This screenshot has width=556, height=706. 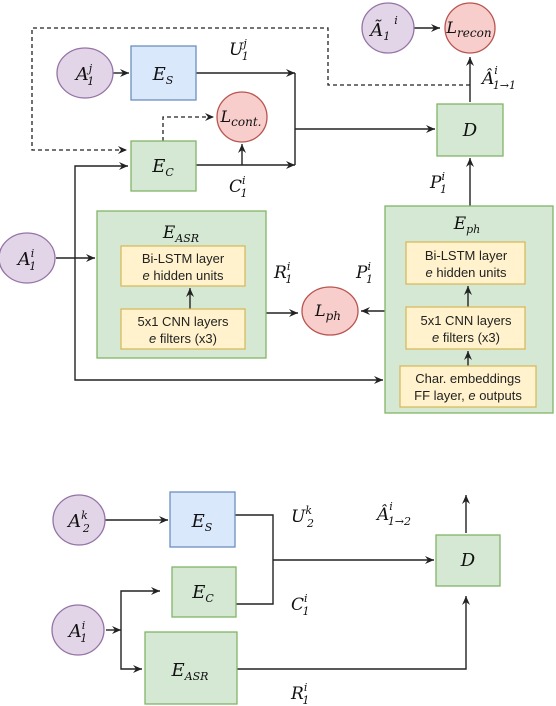 What do you see at coordinates (364, 273) in the screenshot?
I see `label-p1i-to-lph: Pi 1` at bounding box center [364, 273].